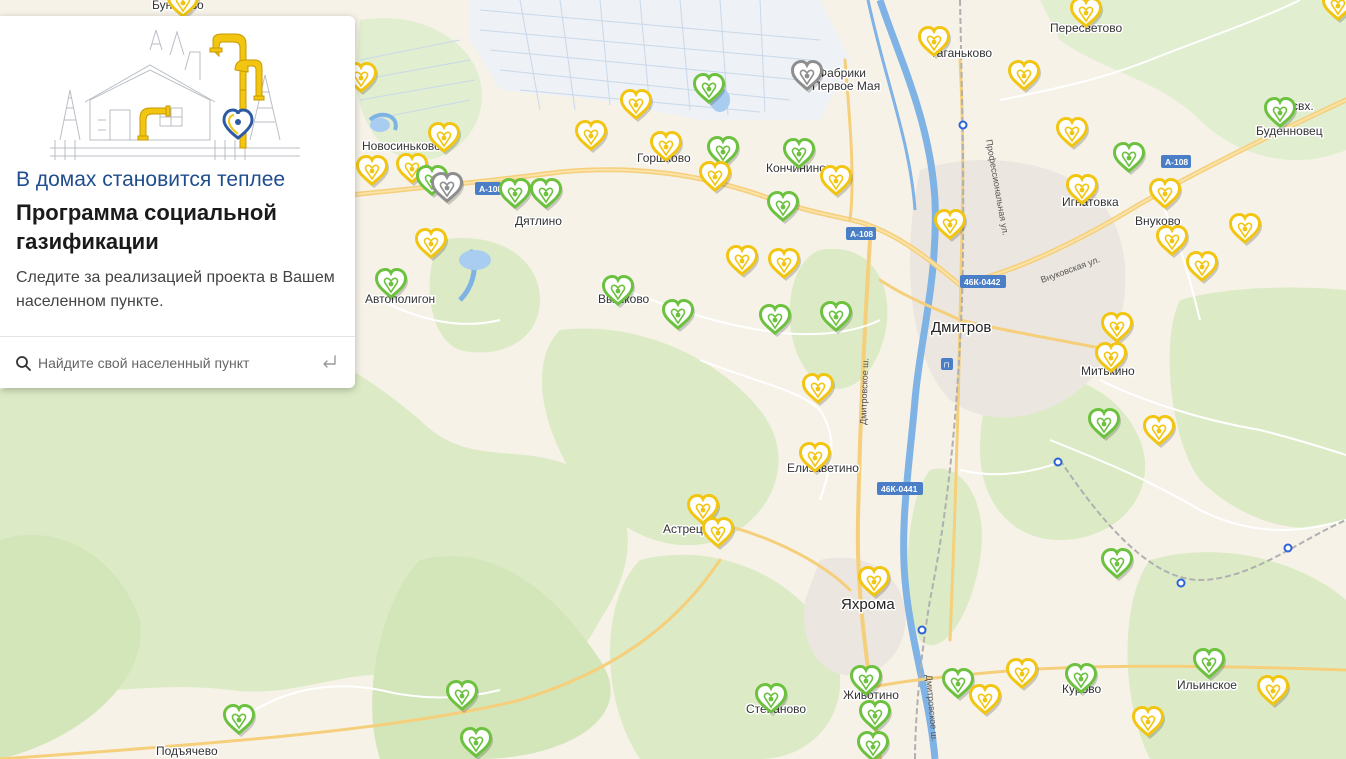 The image size is (1346, 759). Describe the element at coordinates (187, 751) in the screenshot. I see `place-label: Подъячево` at that location.